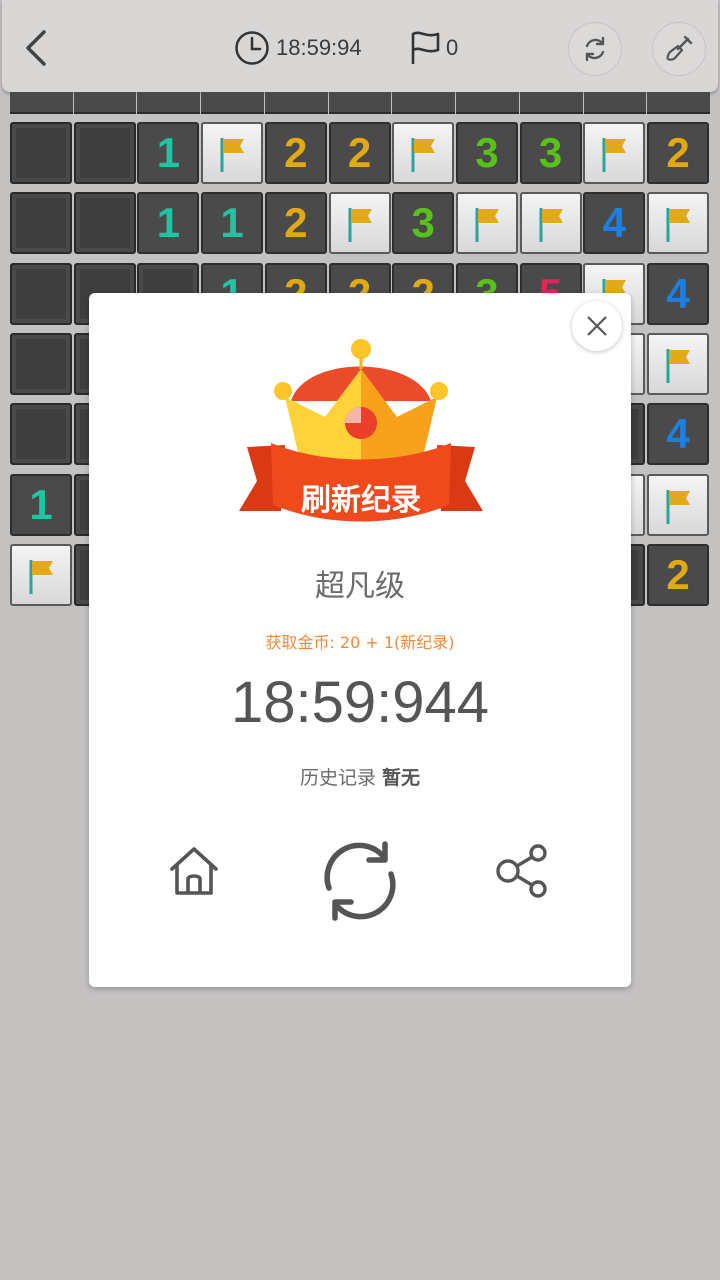 The width and height of the screenshot is (720, 1280). What do you see at coordinates (360, 702) in the screenshot?
I see `final-time: 18:59:944` at bounding box center [360, 702].